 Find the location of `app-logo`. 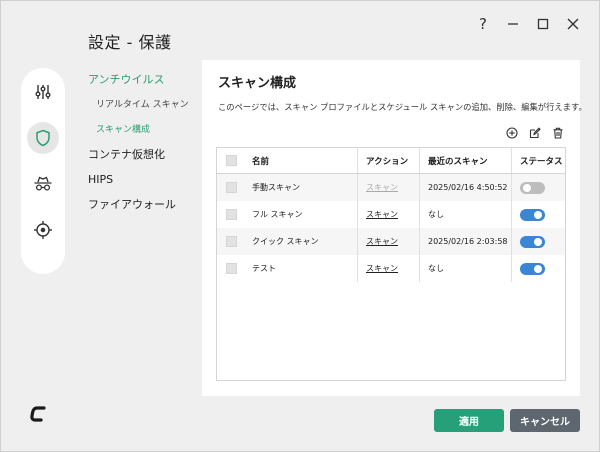

app-logo is located at coordinates (39, 416).